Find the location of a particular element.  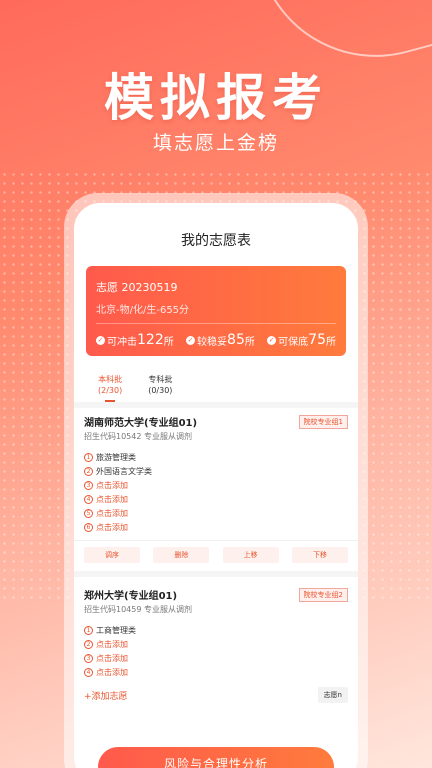

divider is located at coordinates (216, 323).